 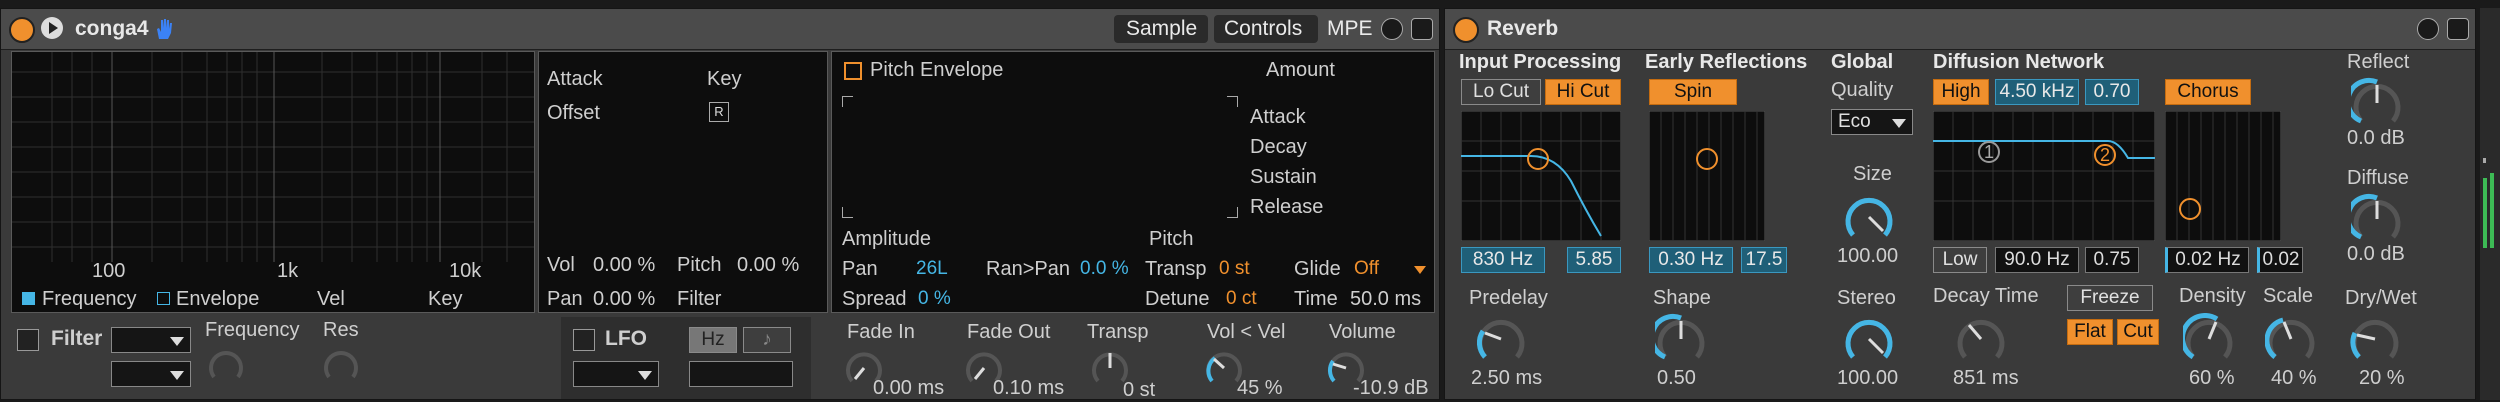 What do you see at coordinates (616, 374) in the screenshot?
I see `lfo-shape-dropdown` at bounding box center [616, 374].